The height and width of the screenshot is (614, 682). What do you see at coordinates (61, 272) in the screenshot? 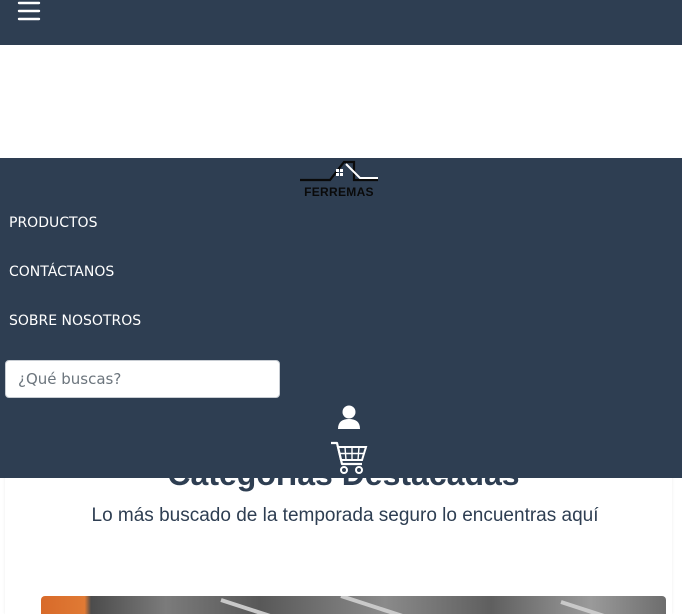
I see `nav-item-contactanos: CONTÁCTANOS` at bounding box center [61, 272].